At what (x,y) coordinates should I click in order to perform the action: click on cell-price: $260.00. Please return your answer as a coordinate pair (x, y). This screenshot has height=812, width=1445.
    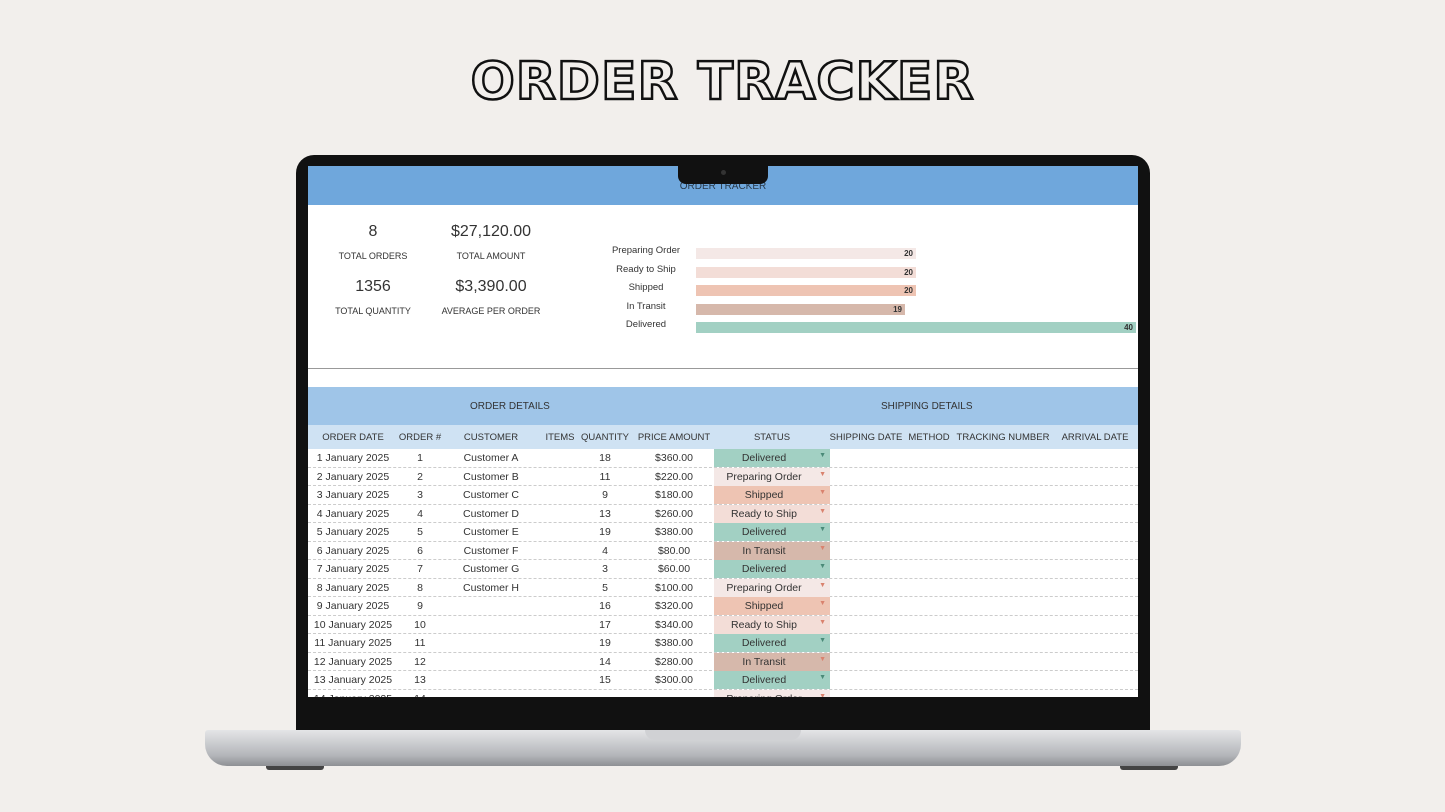
    Looking at the image, I should click on (674, 514).